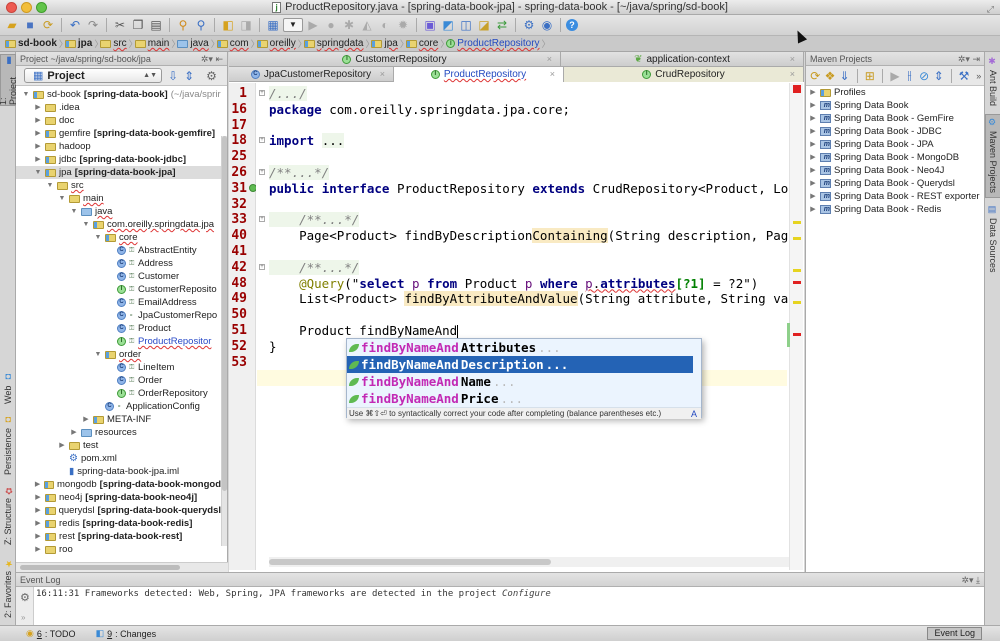  What do you see at coordinates (572, 25) in the screenshot?
I see `help-icon: ?` at bounding box center [572, 25].